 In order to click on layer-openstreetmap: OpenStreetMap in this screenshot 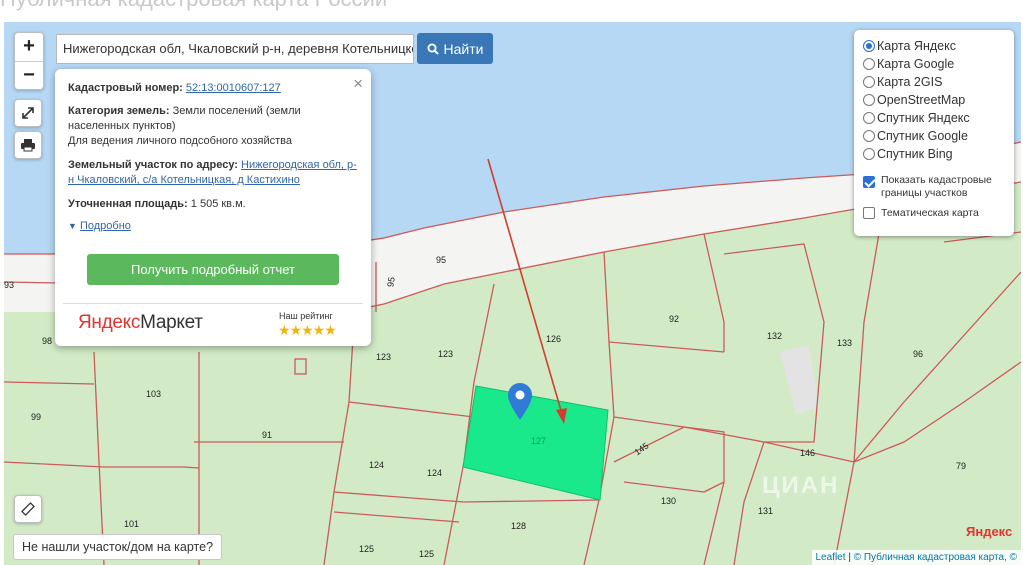, I will do `click(914, 100)`.